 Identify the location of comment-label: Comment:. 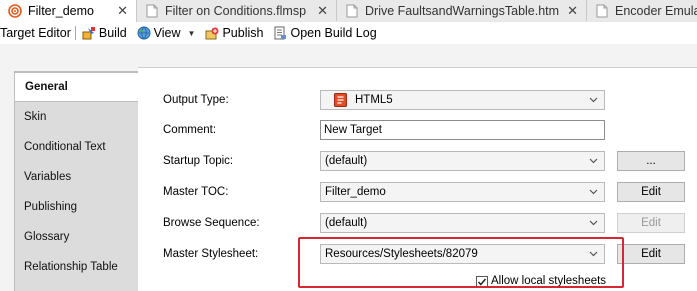
(190, 130).